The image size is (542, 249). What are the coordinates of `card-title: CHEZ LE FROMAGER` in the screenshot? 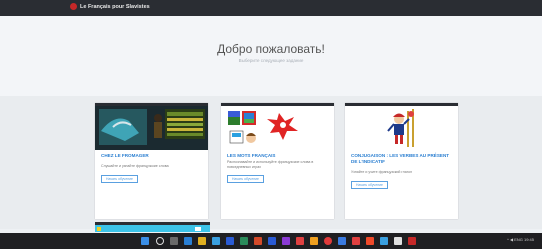 It's located at (151, 156).